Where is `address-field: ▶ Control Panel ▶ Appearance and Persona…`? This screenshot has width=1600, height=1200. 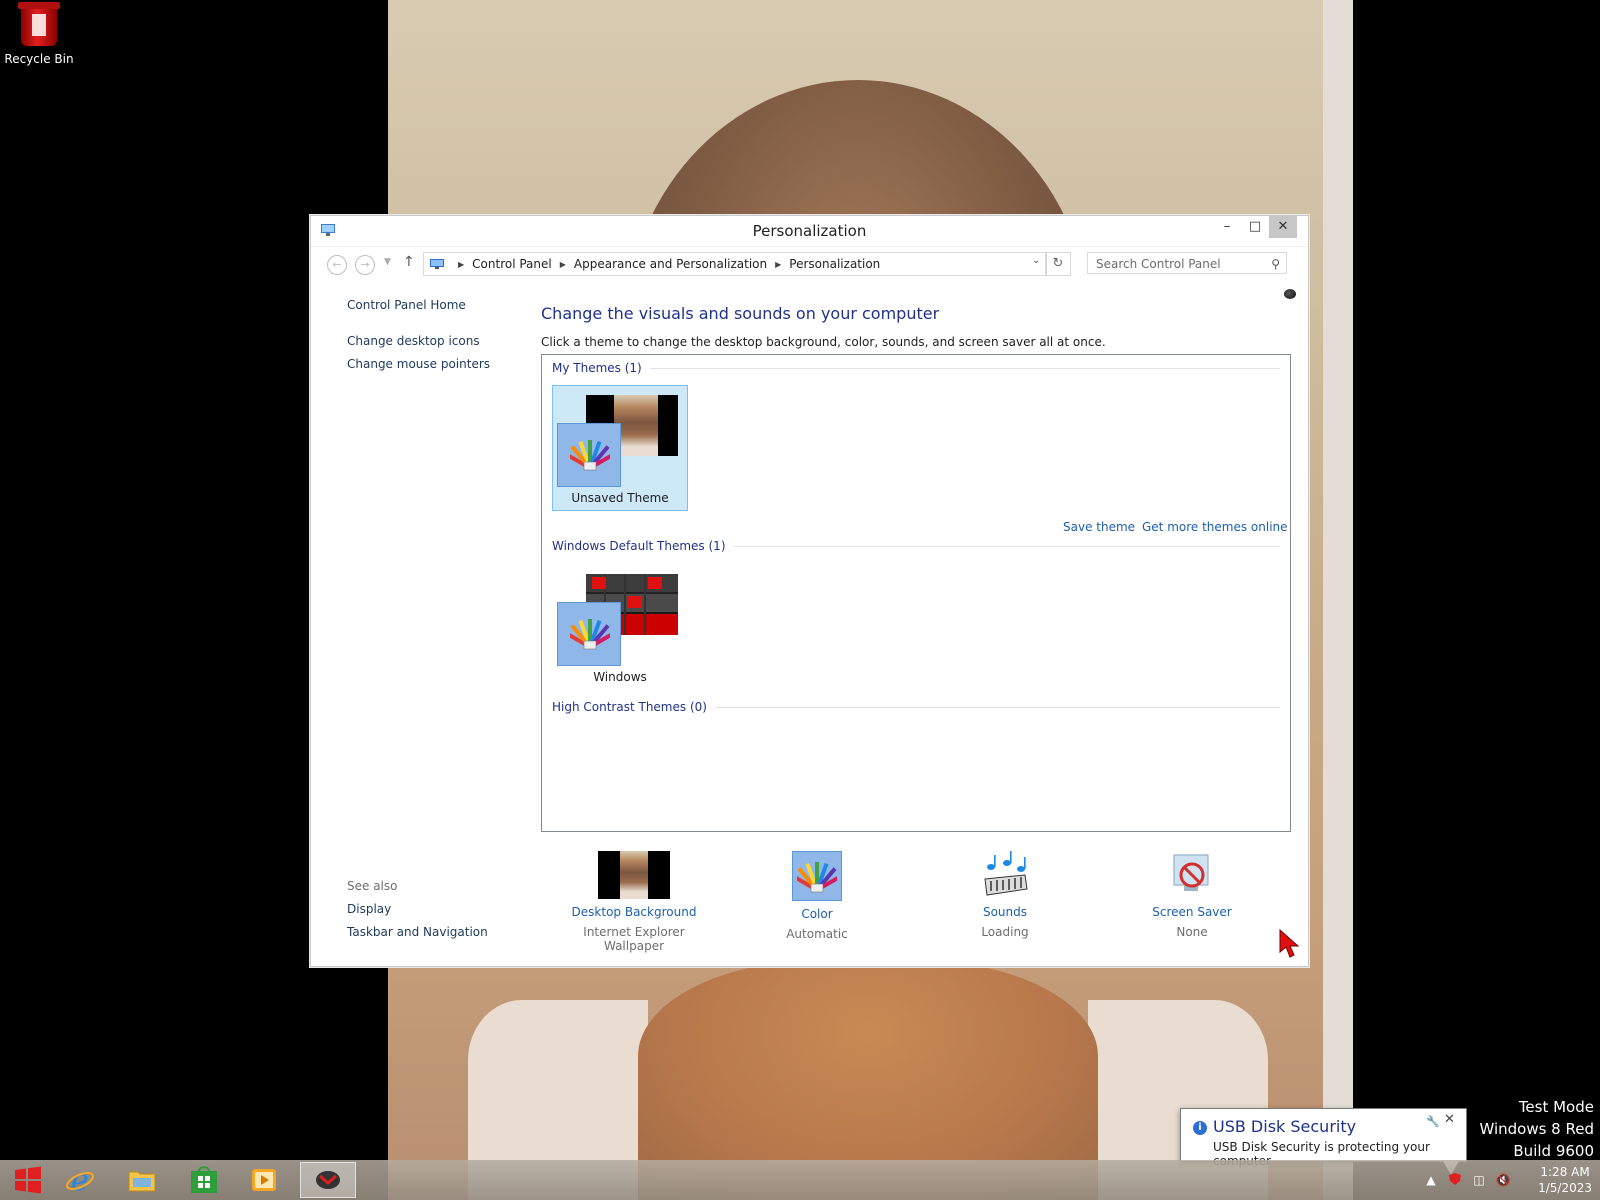 address-field: ▶ Control Panel ▶ Appearance and Persona… is located at coordinates (735, 264).